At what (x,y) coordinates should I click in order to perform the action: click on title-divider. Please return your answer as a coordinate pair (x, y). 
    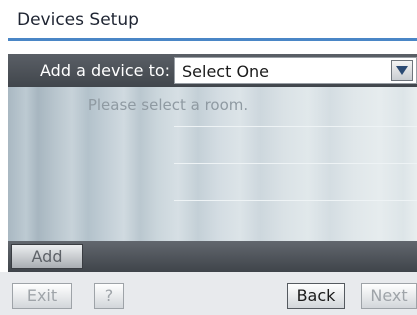
    Looking at the image, I should click on (212, 39).